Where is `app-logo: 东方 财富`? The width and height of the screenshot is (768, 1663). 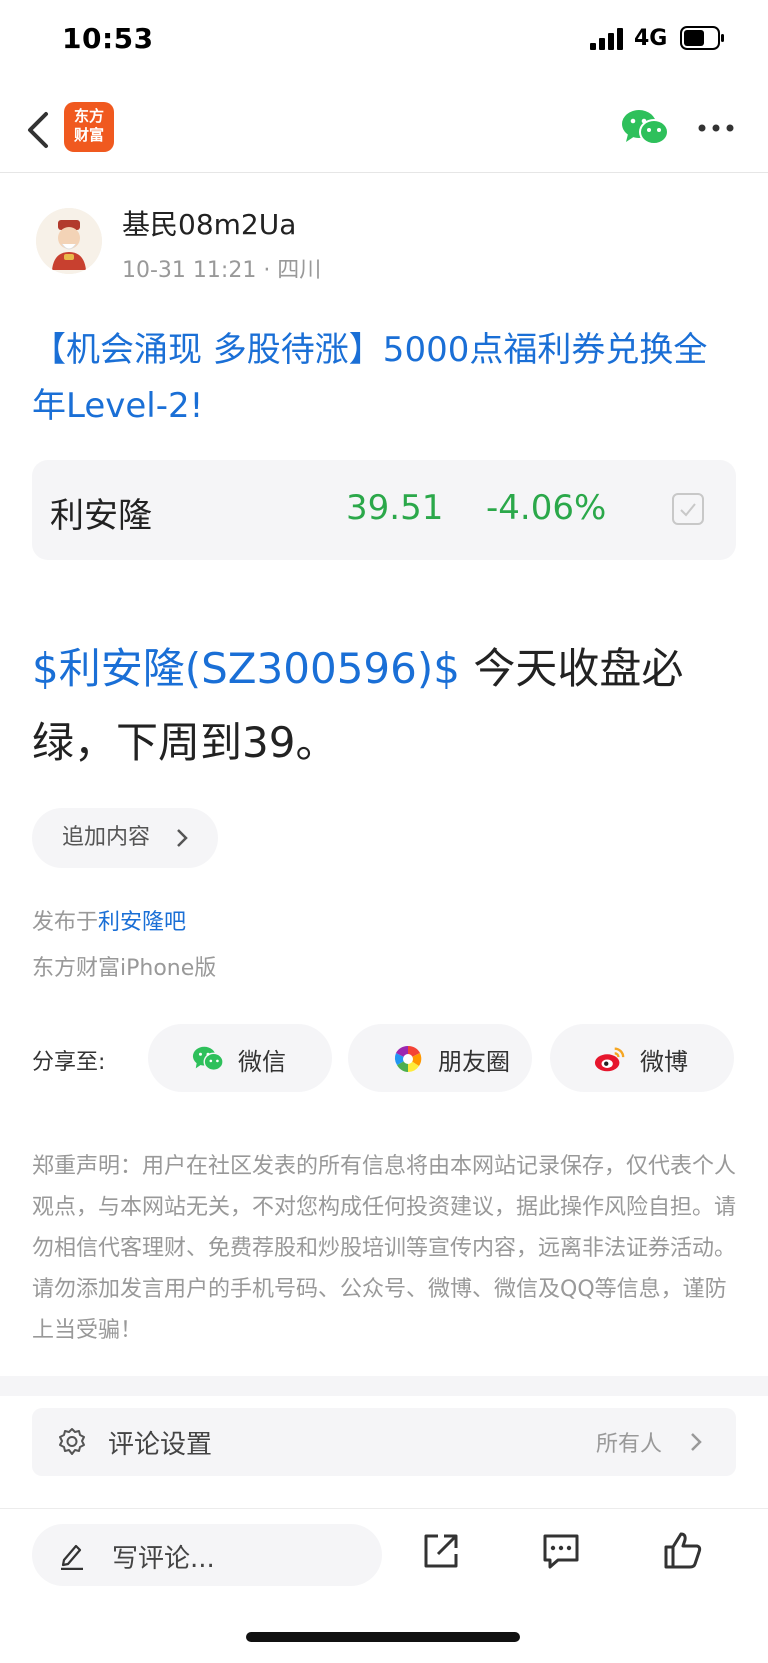
app-logo: 东方 财富 is located at coordinates (89, 127).